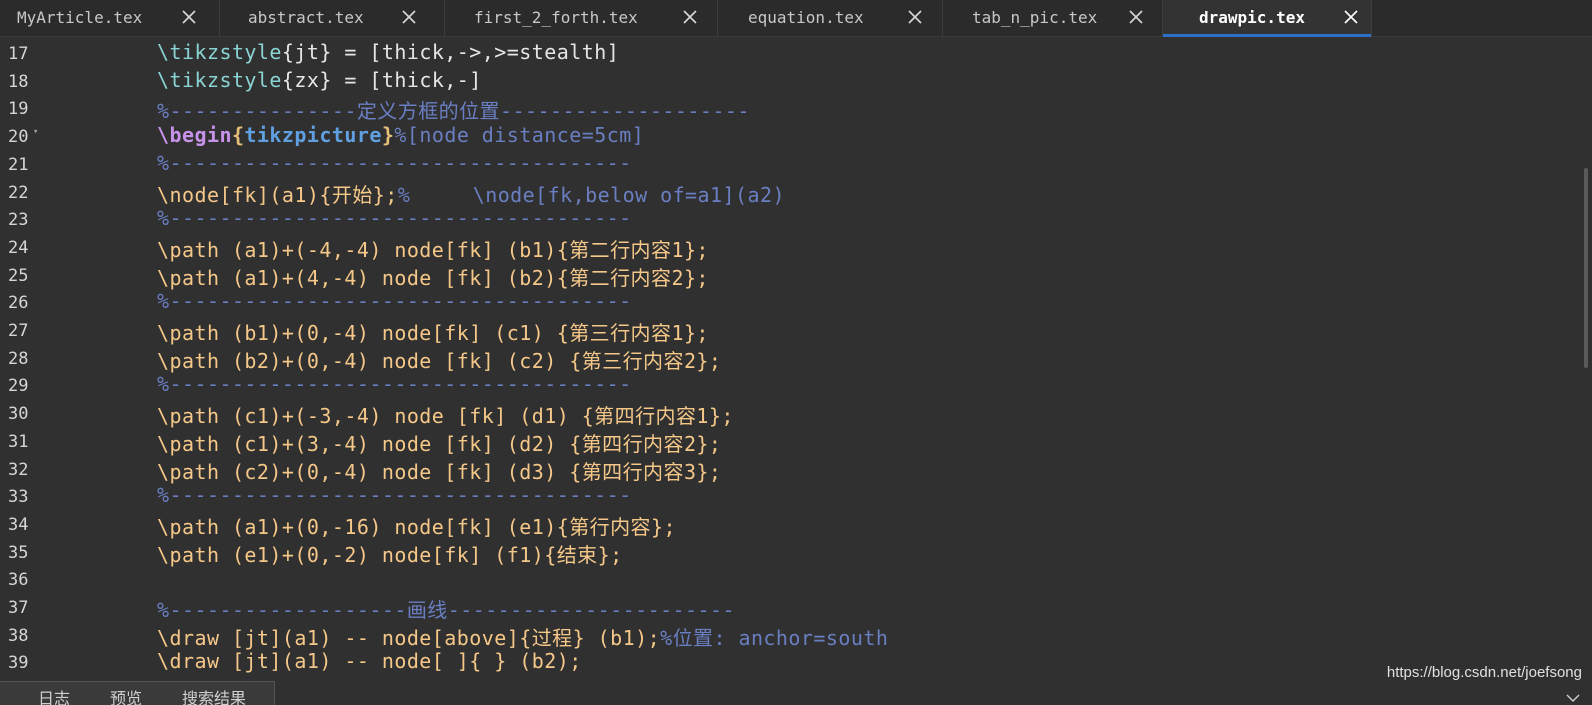 Image resolution: width=1592 pixels, height=705 pixels. I want to click on tab-label: abstract.tex, so click(306, 17).